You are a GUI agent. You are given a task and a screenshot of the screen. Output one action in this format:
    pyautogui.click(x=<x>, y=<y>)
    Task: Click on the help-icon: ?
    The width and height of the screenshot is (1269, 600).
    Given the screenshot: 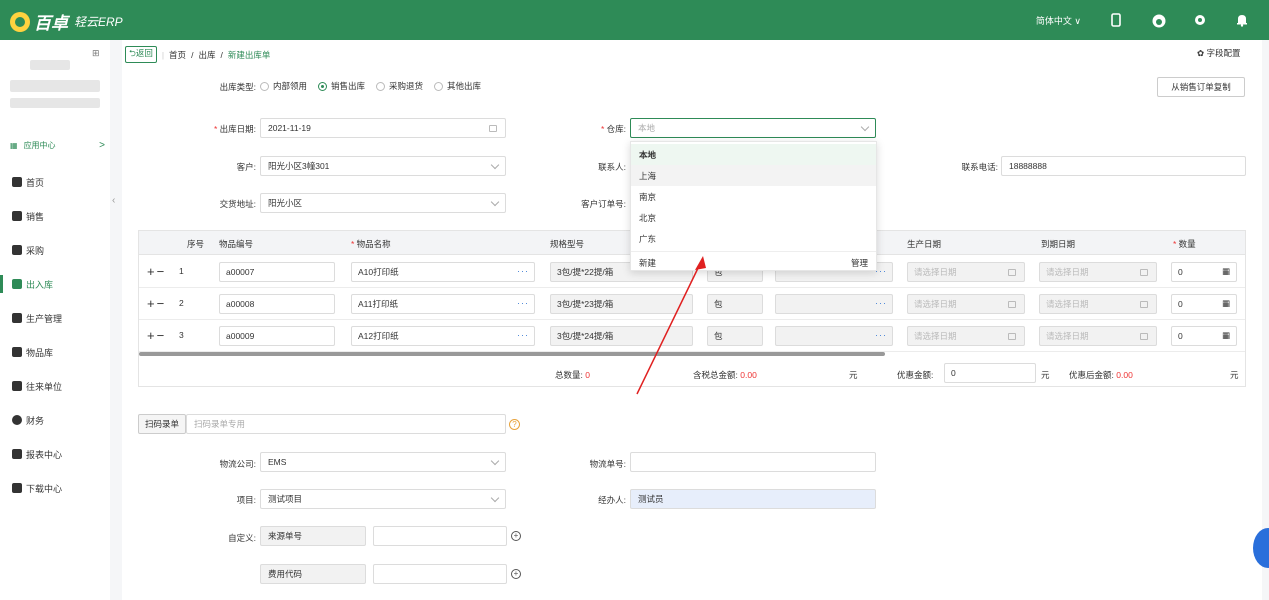 What is the action you would take?
    pyautogui.click(x=514, y=424)
    